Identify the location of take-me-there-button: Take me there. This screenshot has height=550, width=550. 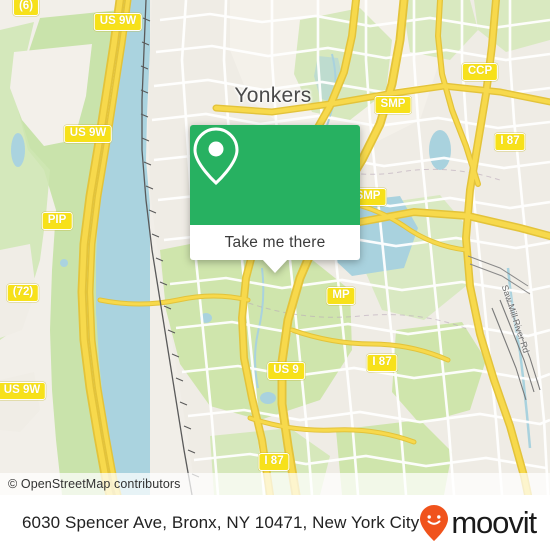
(275, 242).